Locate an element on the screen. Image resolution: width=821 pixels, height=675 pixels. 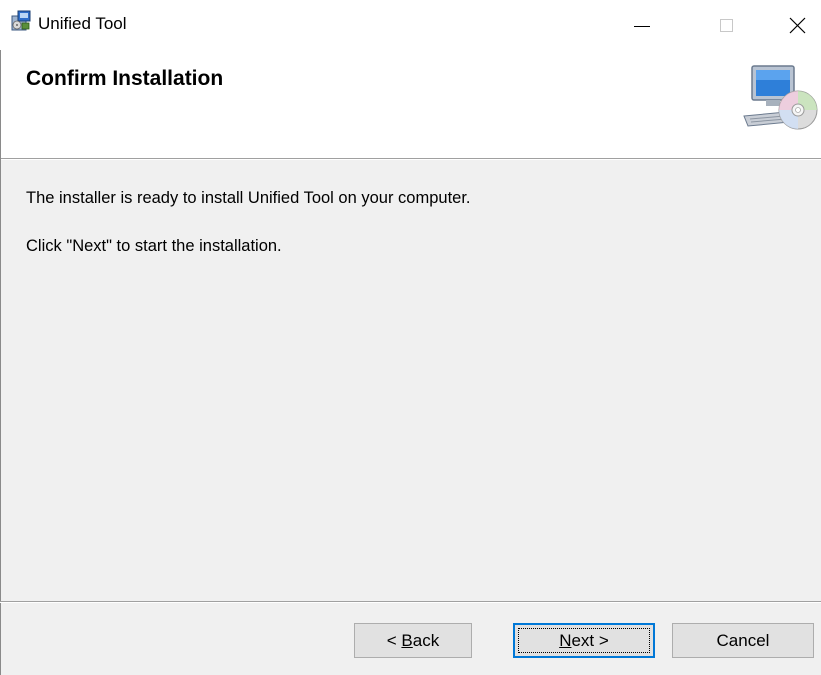
back-button-label: ack is located at coordinates (426, 640).